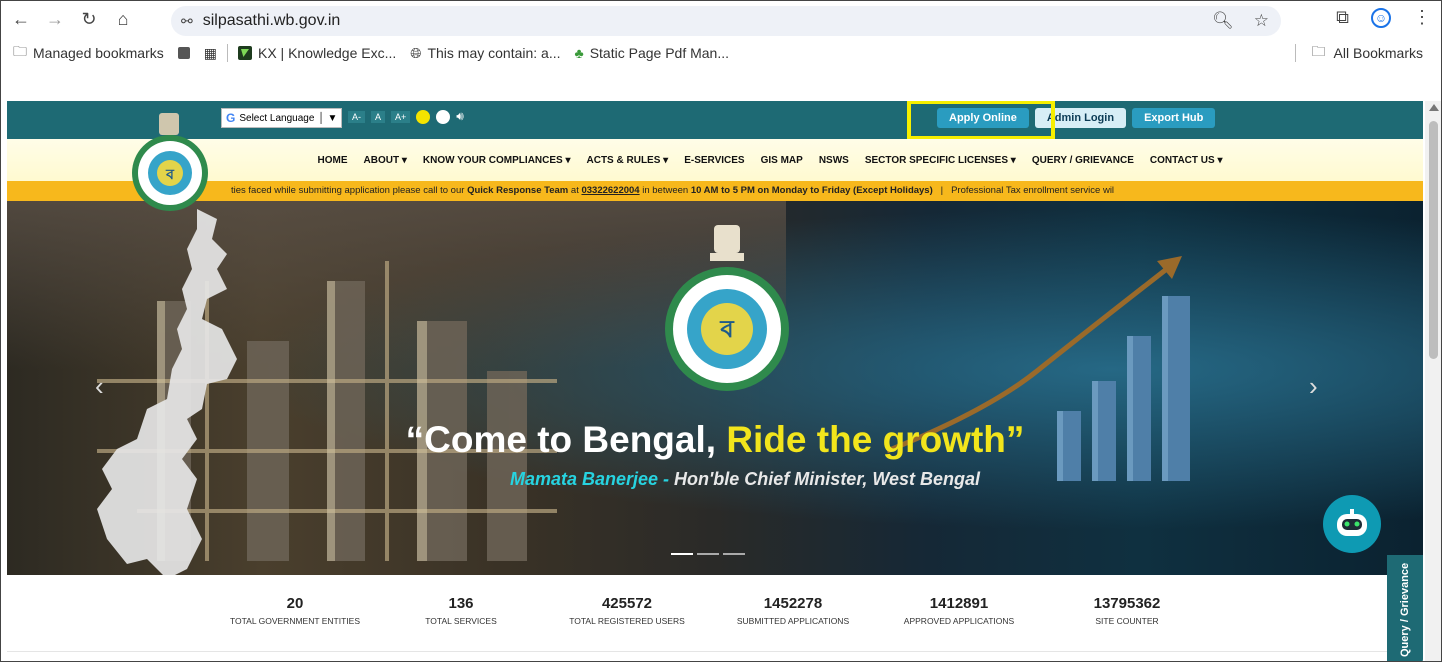 This screenshot has height=664, width=1444. What do you see at coordinates (1433, 240) in the screenshot?
I see `scrollbar-thumb` at bounding box center [1433, 240].